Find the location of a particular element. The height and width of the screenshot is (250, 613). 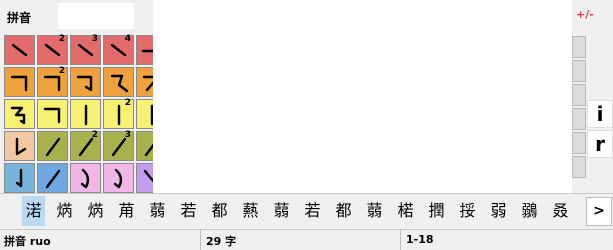

next-page-button: > is located at coordinates (599, 211).